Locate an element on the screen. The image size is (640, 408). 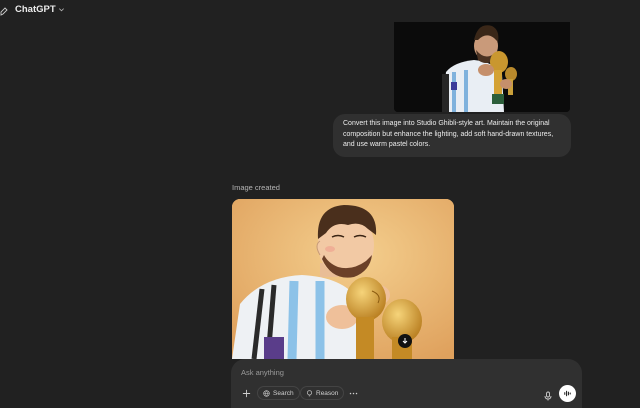
voice-mode-button is located at coordinates (567, 393).